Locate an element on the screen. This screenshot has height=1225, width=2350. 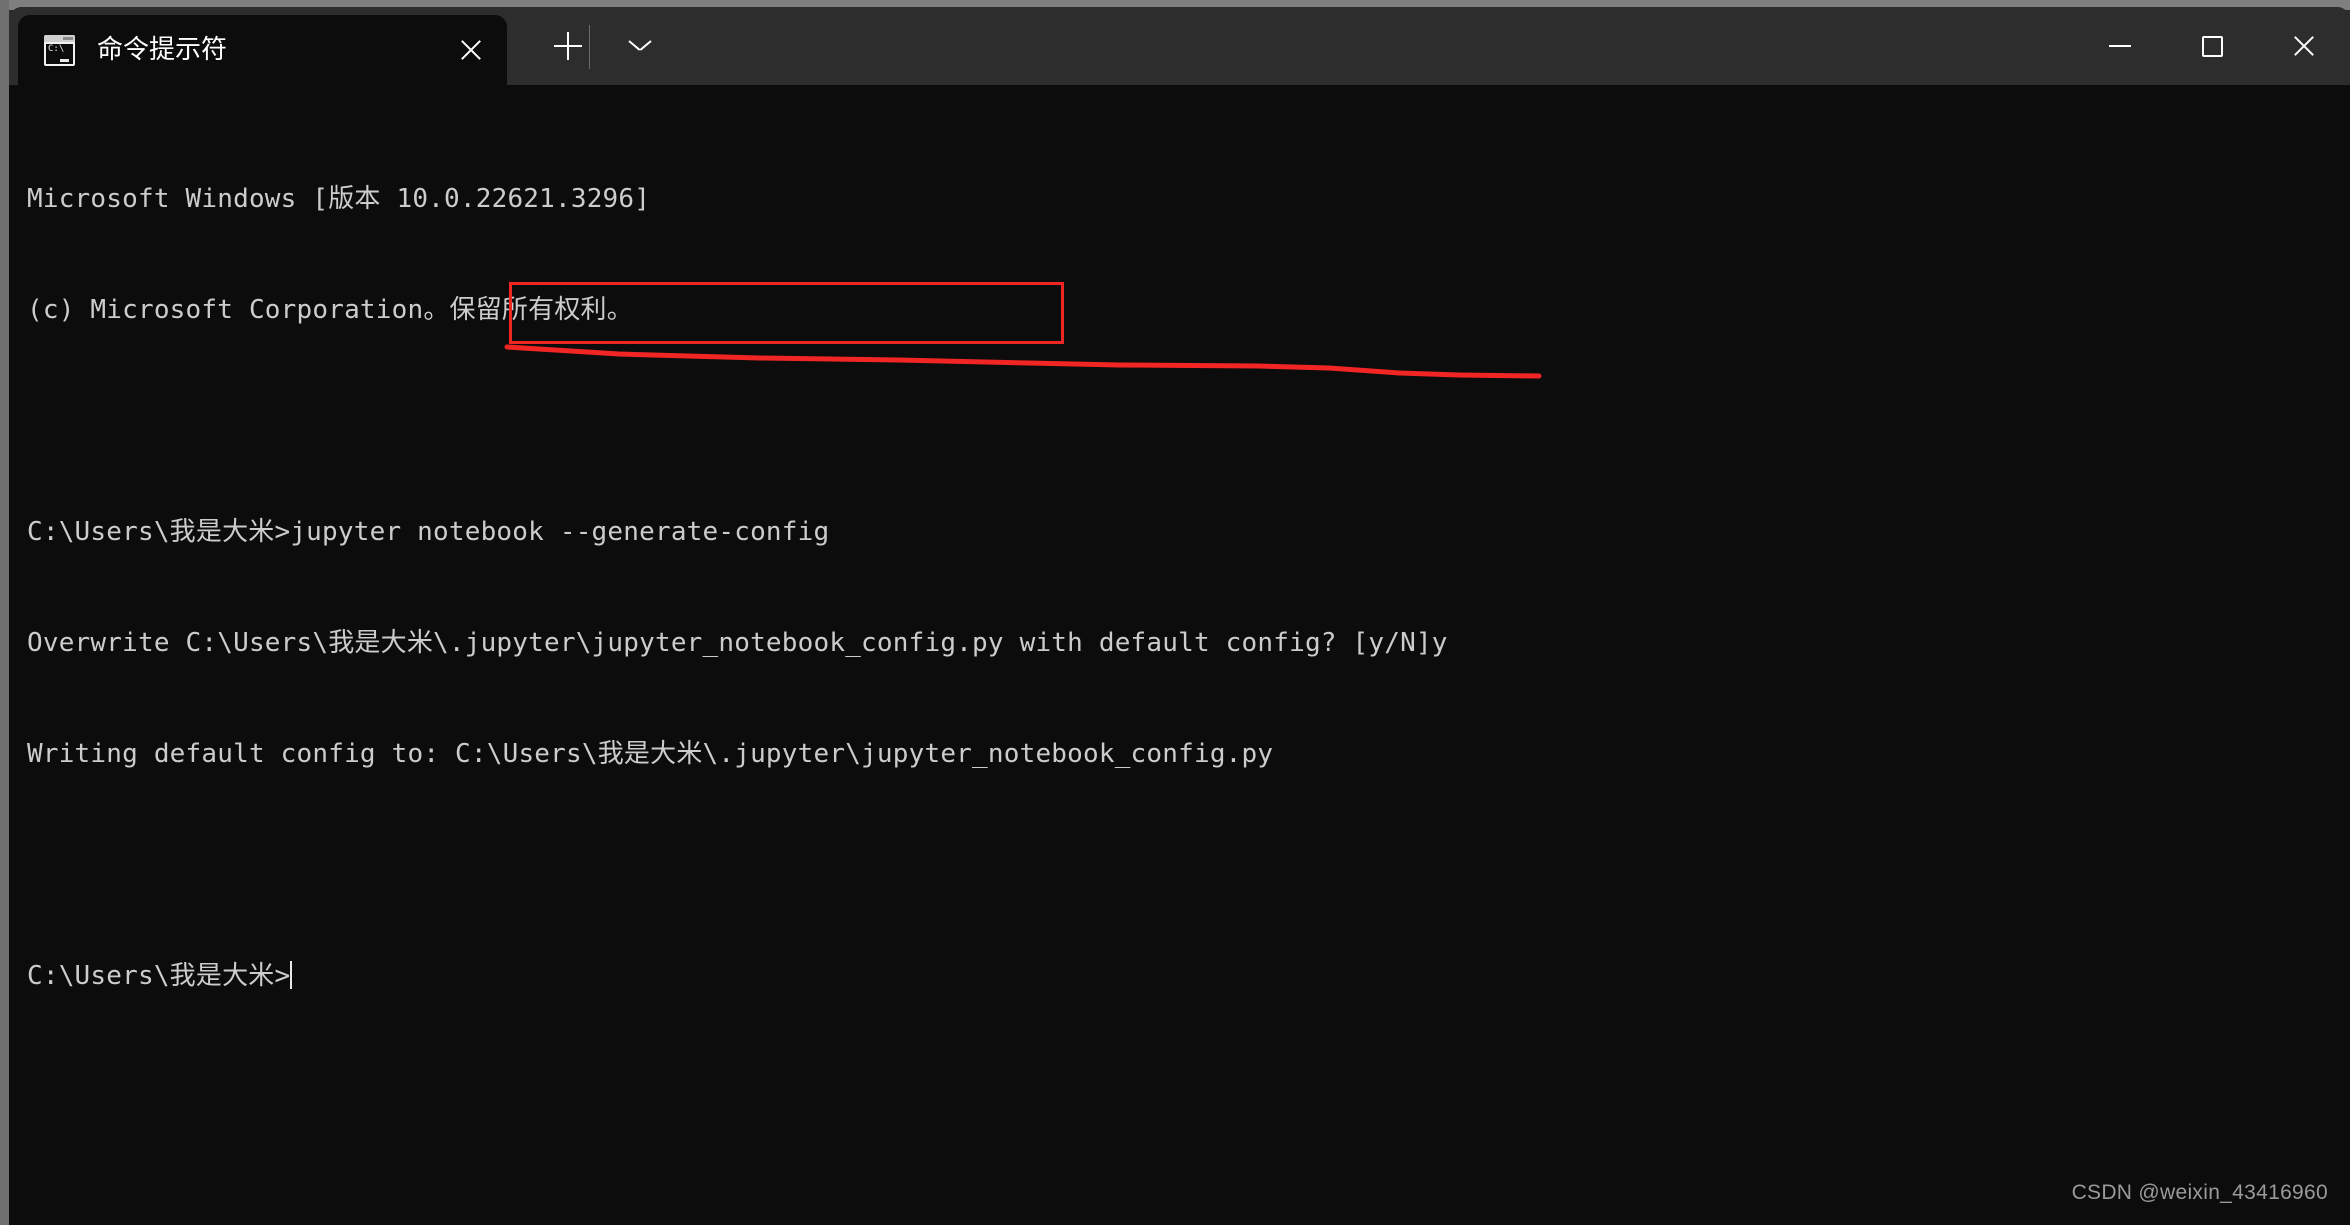
tab-dropdown-button is located at coordinates (640, 46).